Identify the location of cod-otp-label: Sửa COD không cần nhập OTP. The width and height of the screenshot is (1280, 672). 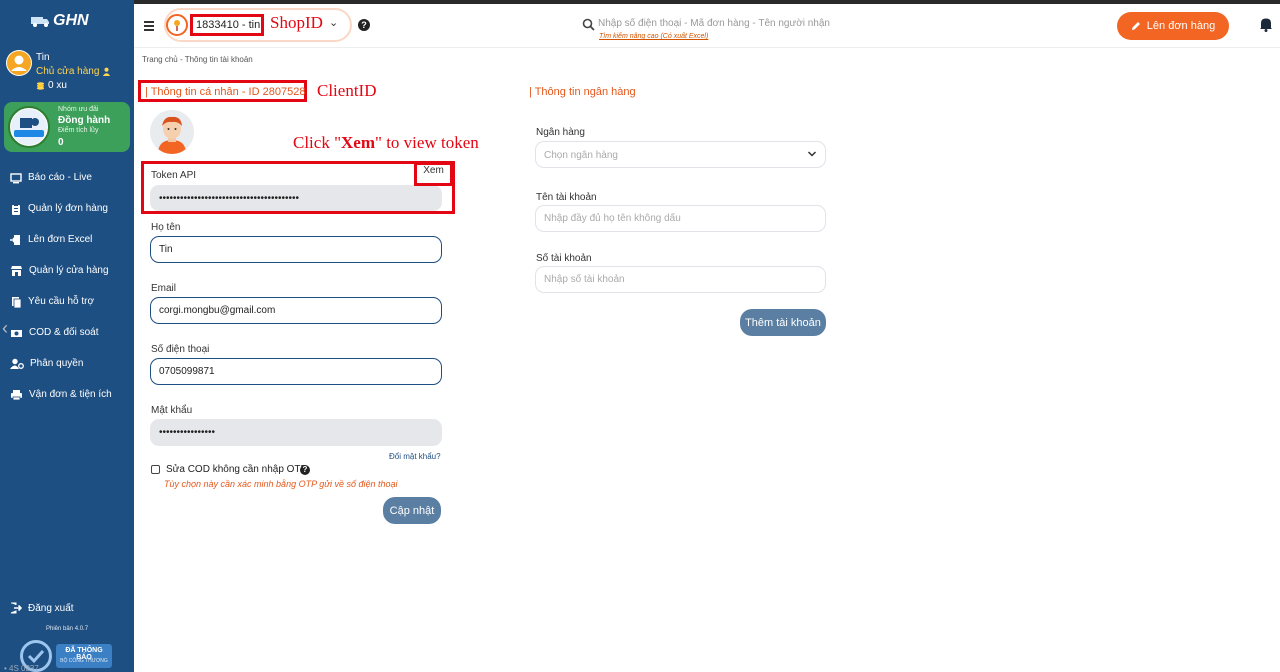
(236, 469).